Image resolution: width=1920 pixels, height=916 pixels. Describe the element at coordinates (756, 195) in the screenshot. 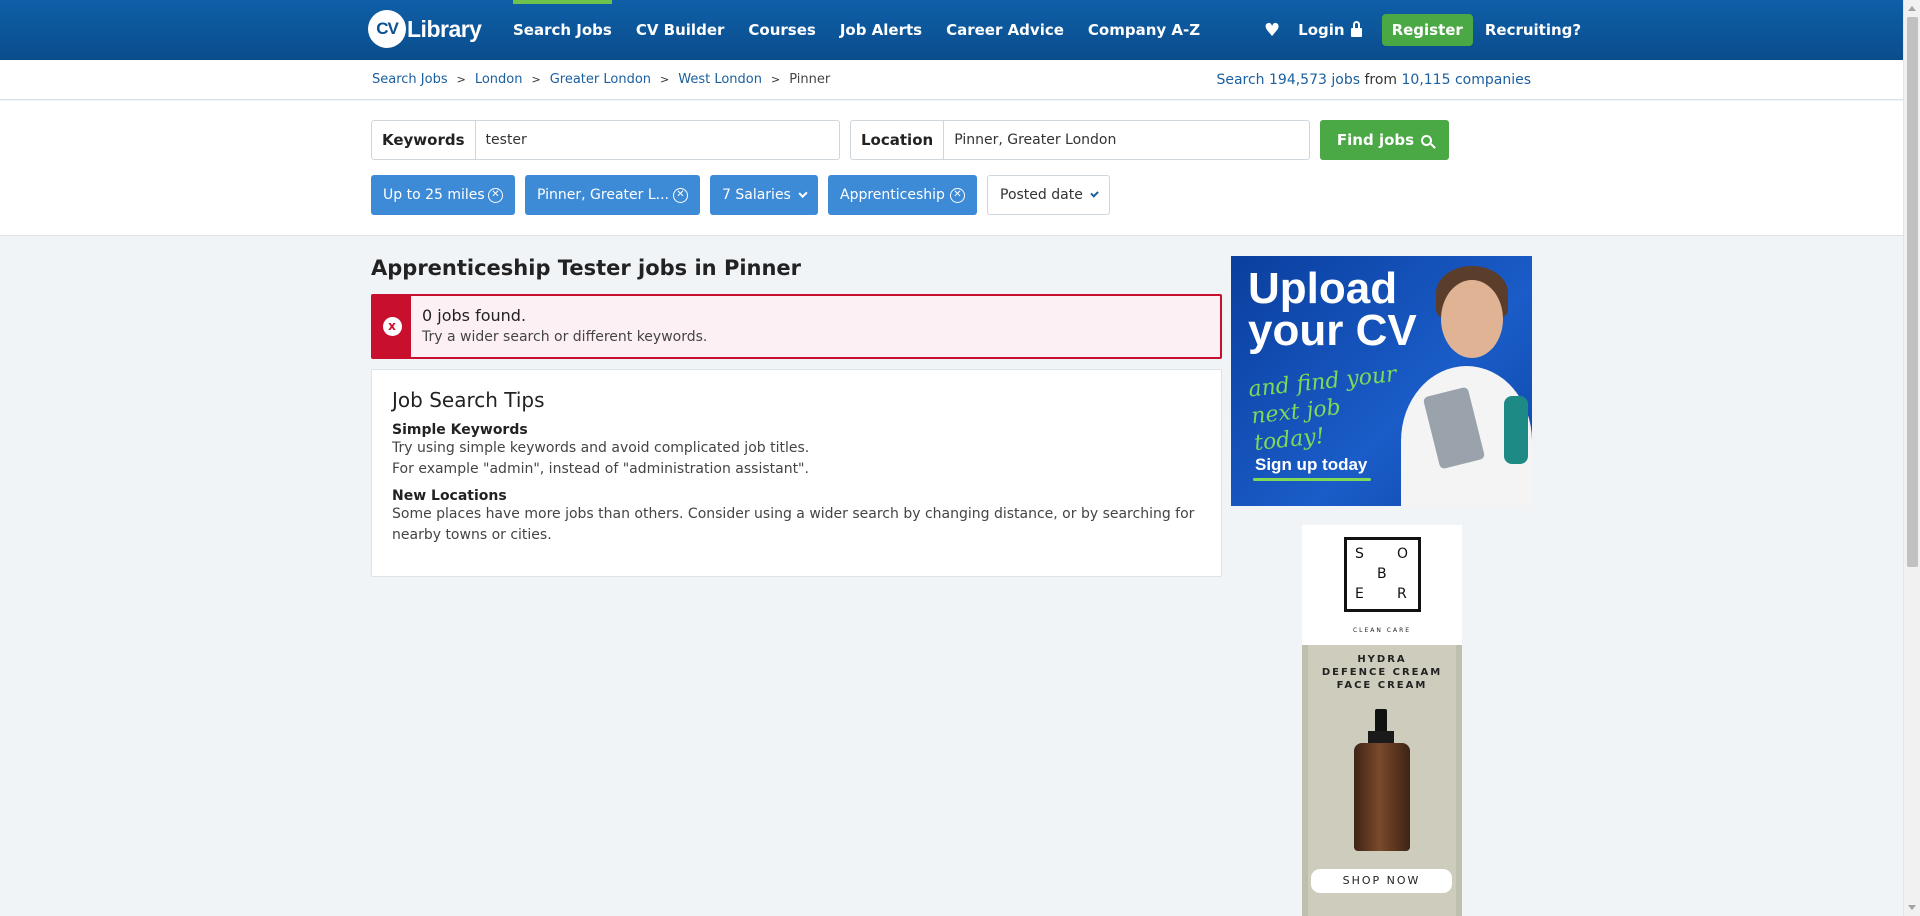

I see `filter-salaries-label: 7 Salaries` at that location.